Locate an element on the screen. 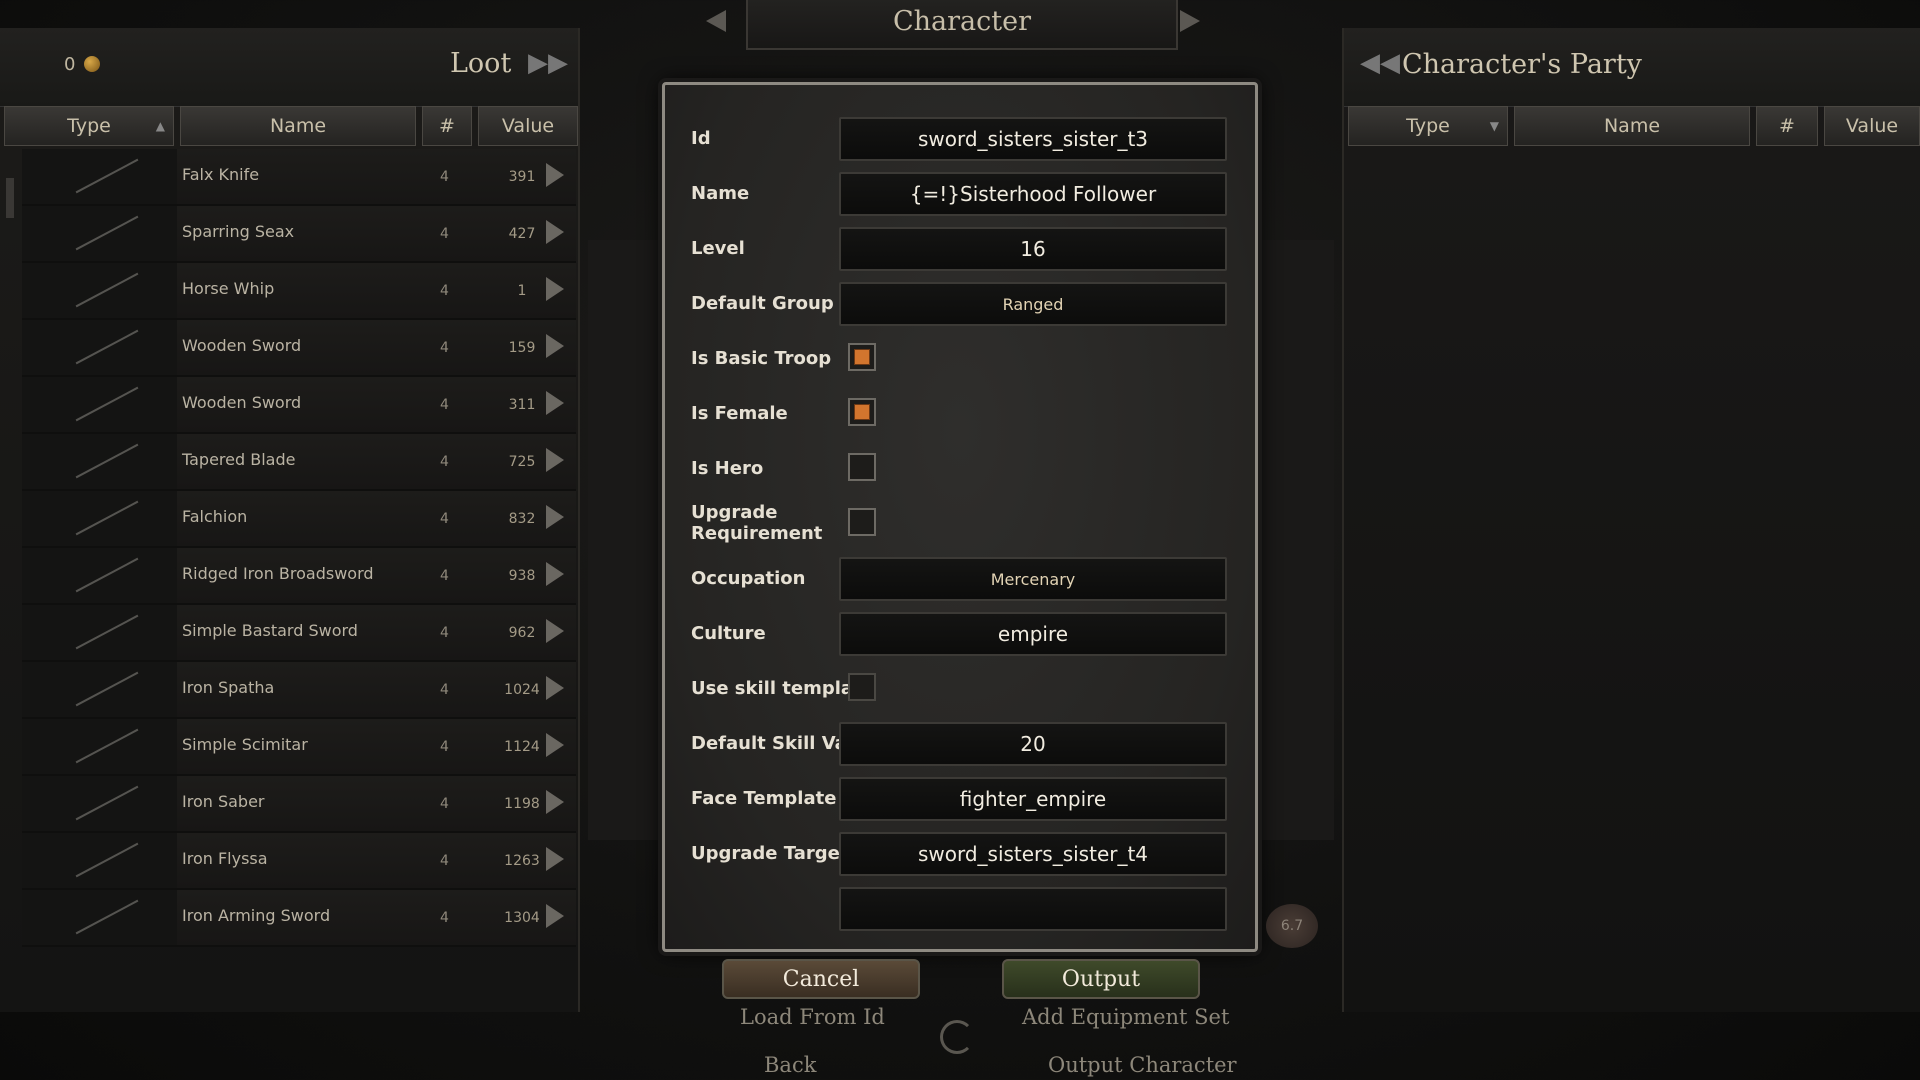  transfer-all-right-icon: ◀◀ is located at coordinates (1380, 63).